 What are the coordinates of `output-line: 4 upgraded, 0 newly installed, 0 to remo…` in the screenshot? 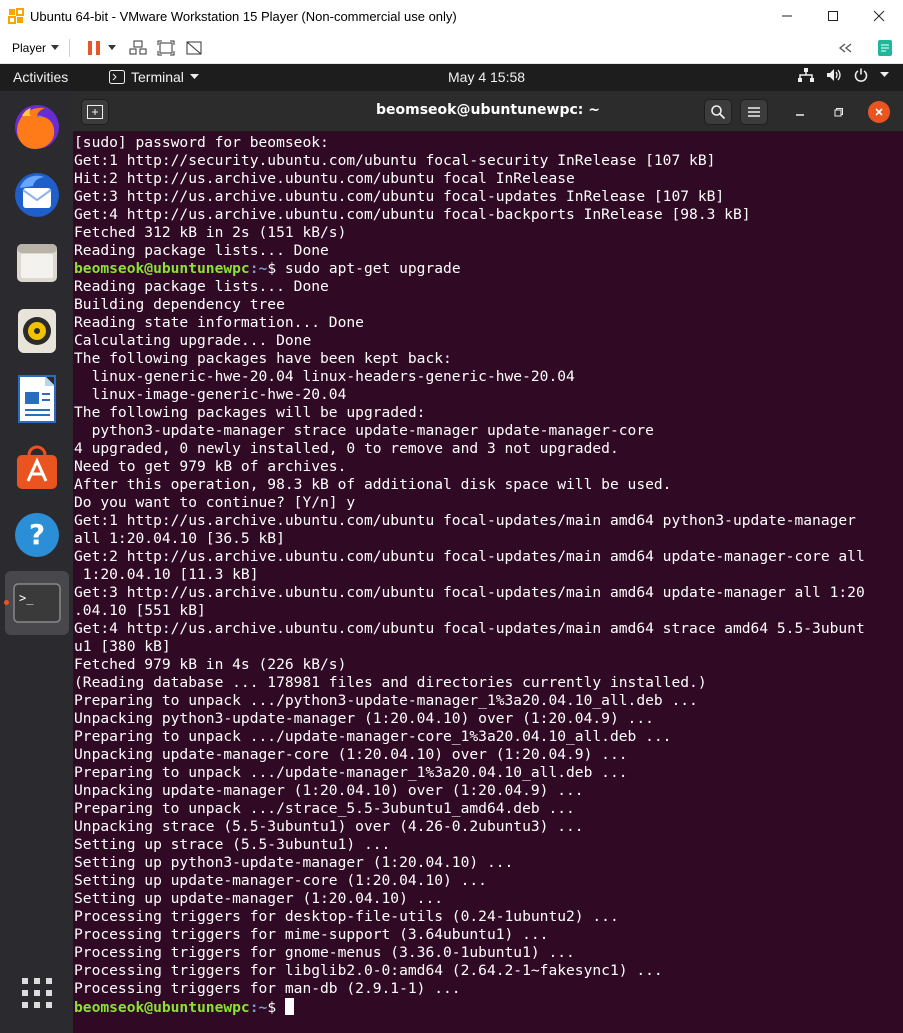 It's located at (346, 448).